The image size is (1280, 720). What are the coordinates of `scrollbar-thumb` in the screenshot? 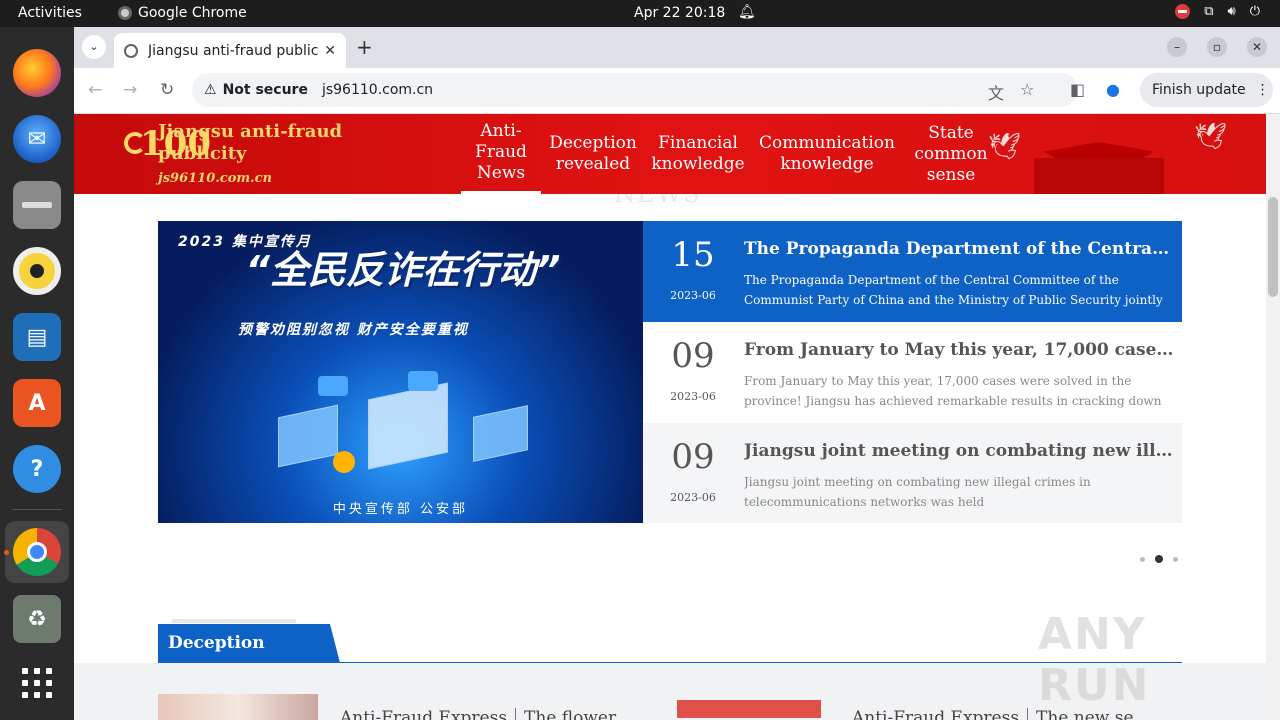 It's located at (1273, 247).